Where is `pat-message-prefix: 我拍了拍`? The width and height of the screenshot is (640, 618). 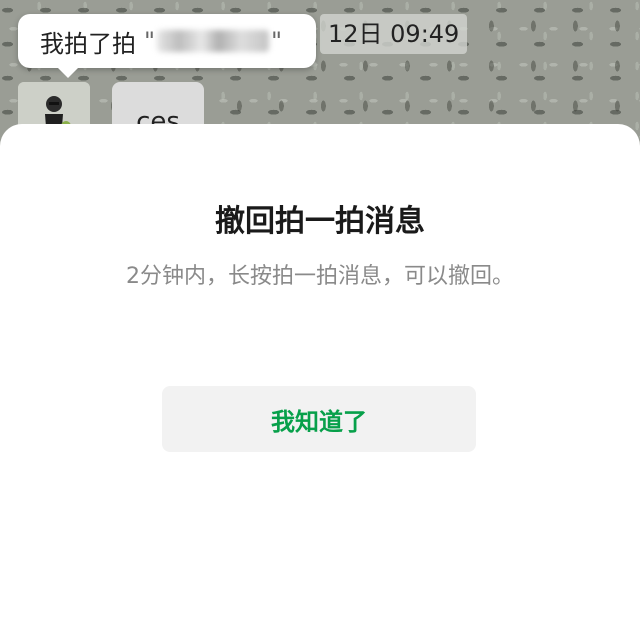 pat-message-prefix: 我拍了拍 is located at coordinates (88, 43).